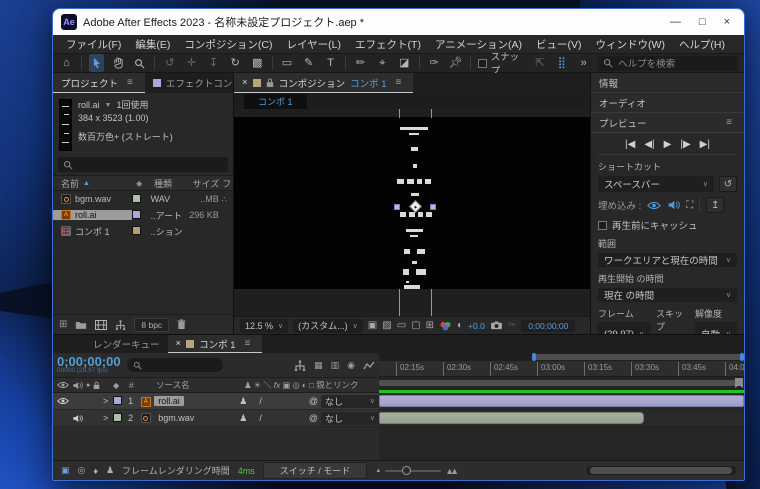  I want to click on zoom-out-mountain-icon: ▲, so click(378, 471).